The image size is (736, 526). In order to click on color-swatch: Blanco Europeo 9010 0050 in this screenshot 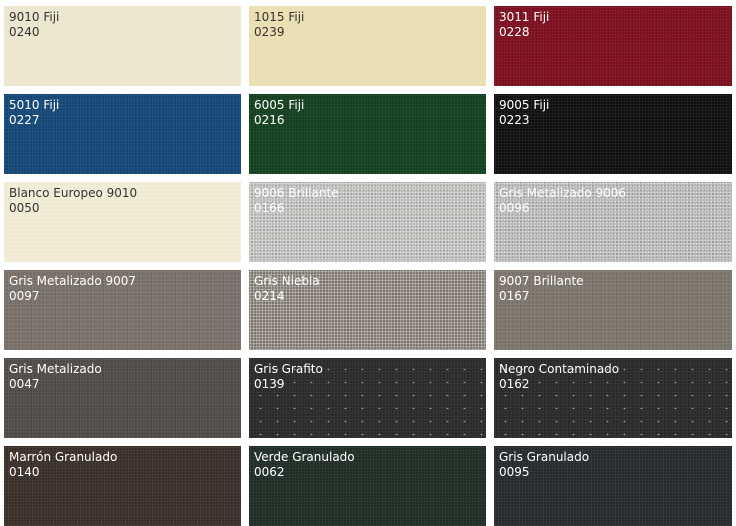, I will do `click(122, 222)`.